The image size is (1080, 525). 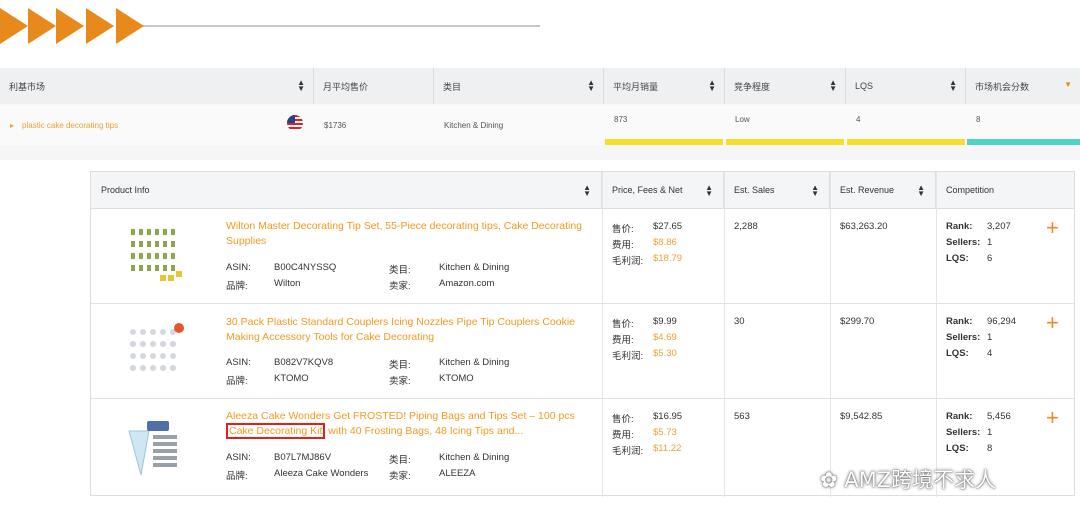 I want to click on rank-value: 3,207, so click(x=999, y=226).